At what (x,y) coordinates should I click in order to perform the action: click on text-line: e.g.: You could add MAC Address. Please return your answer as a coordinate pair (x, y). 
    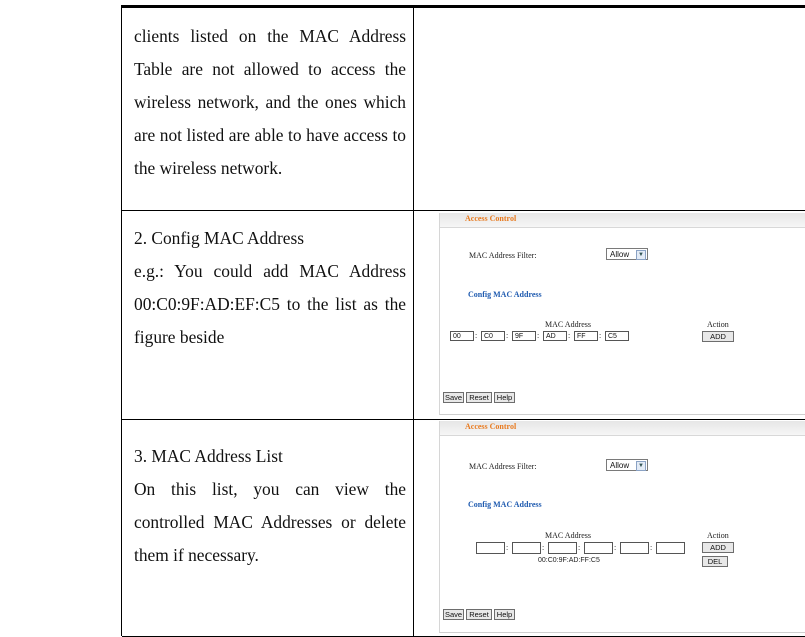
    Looking at the image, I should click on (270, 271).